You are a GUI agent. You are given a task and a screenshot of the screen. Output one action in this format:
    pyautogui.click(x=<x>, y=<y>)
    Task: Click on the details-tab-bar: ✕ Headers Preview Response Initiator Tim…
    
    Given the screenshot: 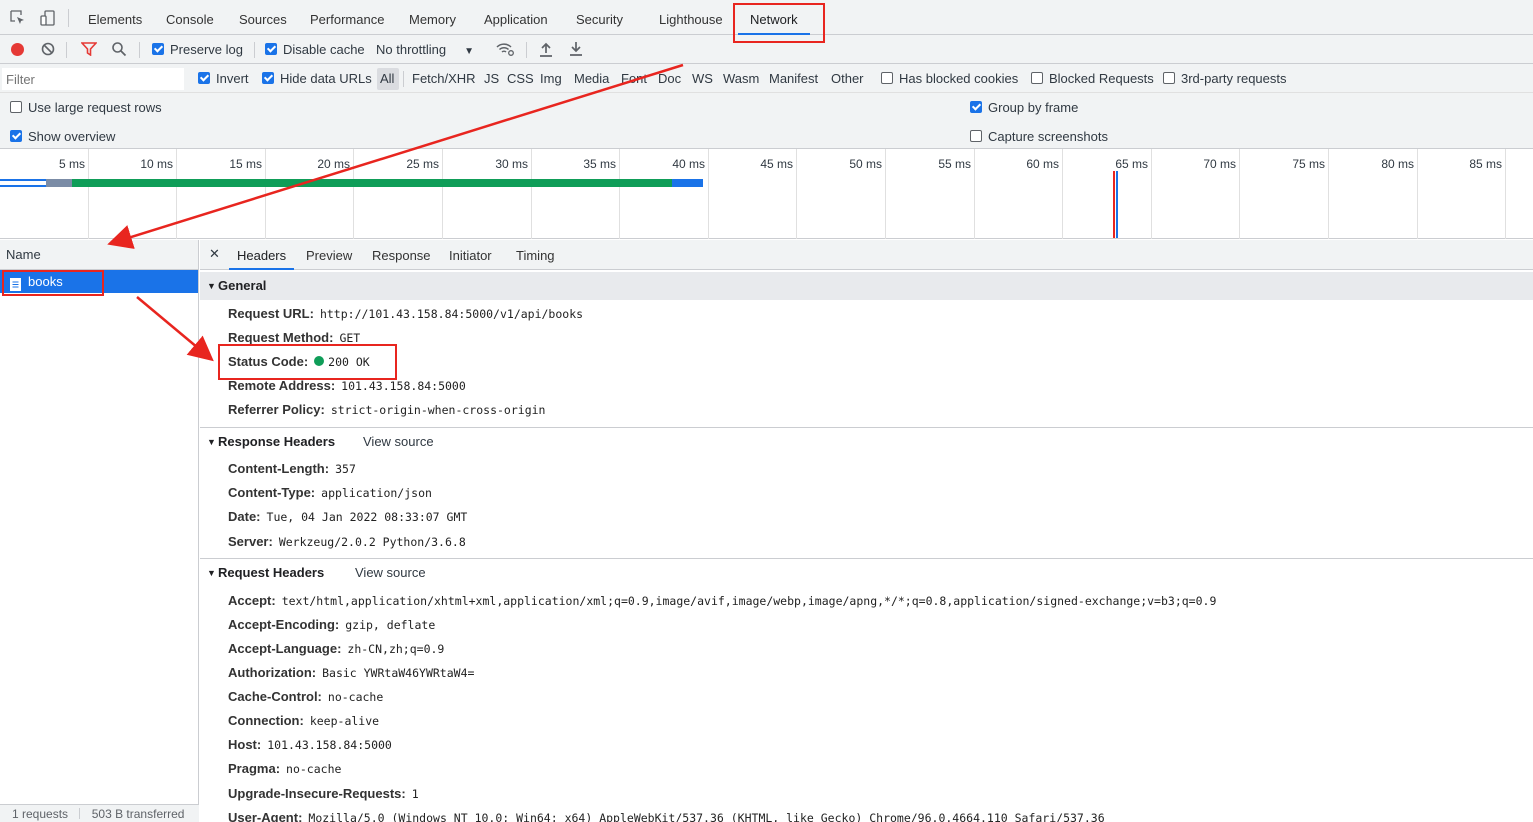 What is the action you would take?
    pyautogui.click(x=866, y=255)
    